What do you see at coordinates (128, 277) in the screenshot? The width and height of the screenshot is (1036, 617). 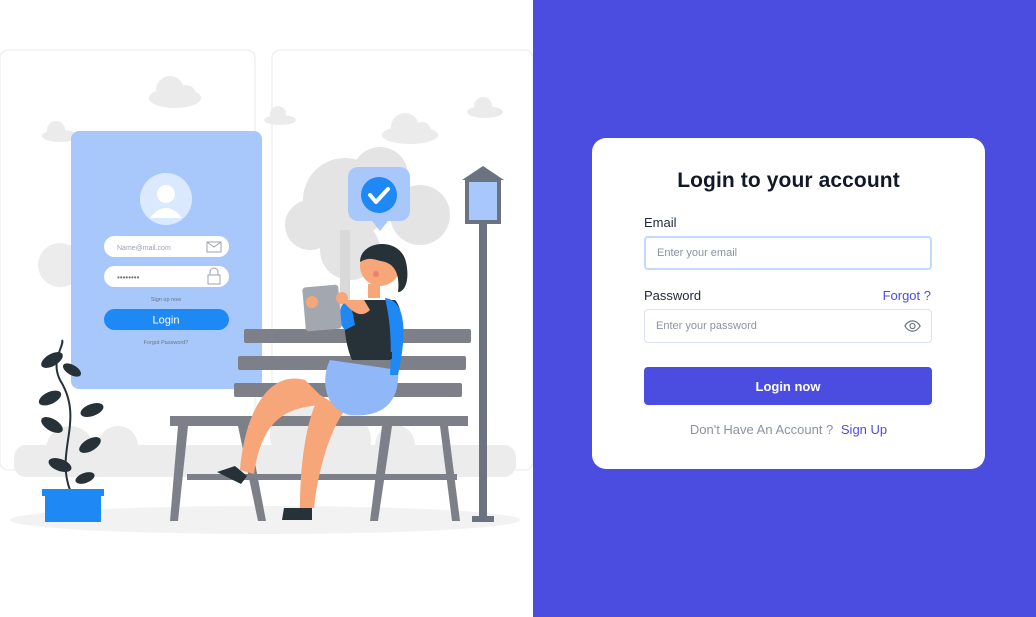 I see `mini-password-mask: ••••••••` at bounding box center [128, 277].